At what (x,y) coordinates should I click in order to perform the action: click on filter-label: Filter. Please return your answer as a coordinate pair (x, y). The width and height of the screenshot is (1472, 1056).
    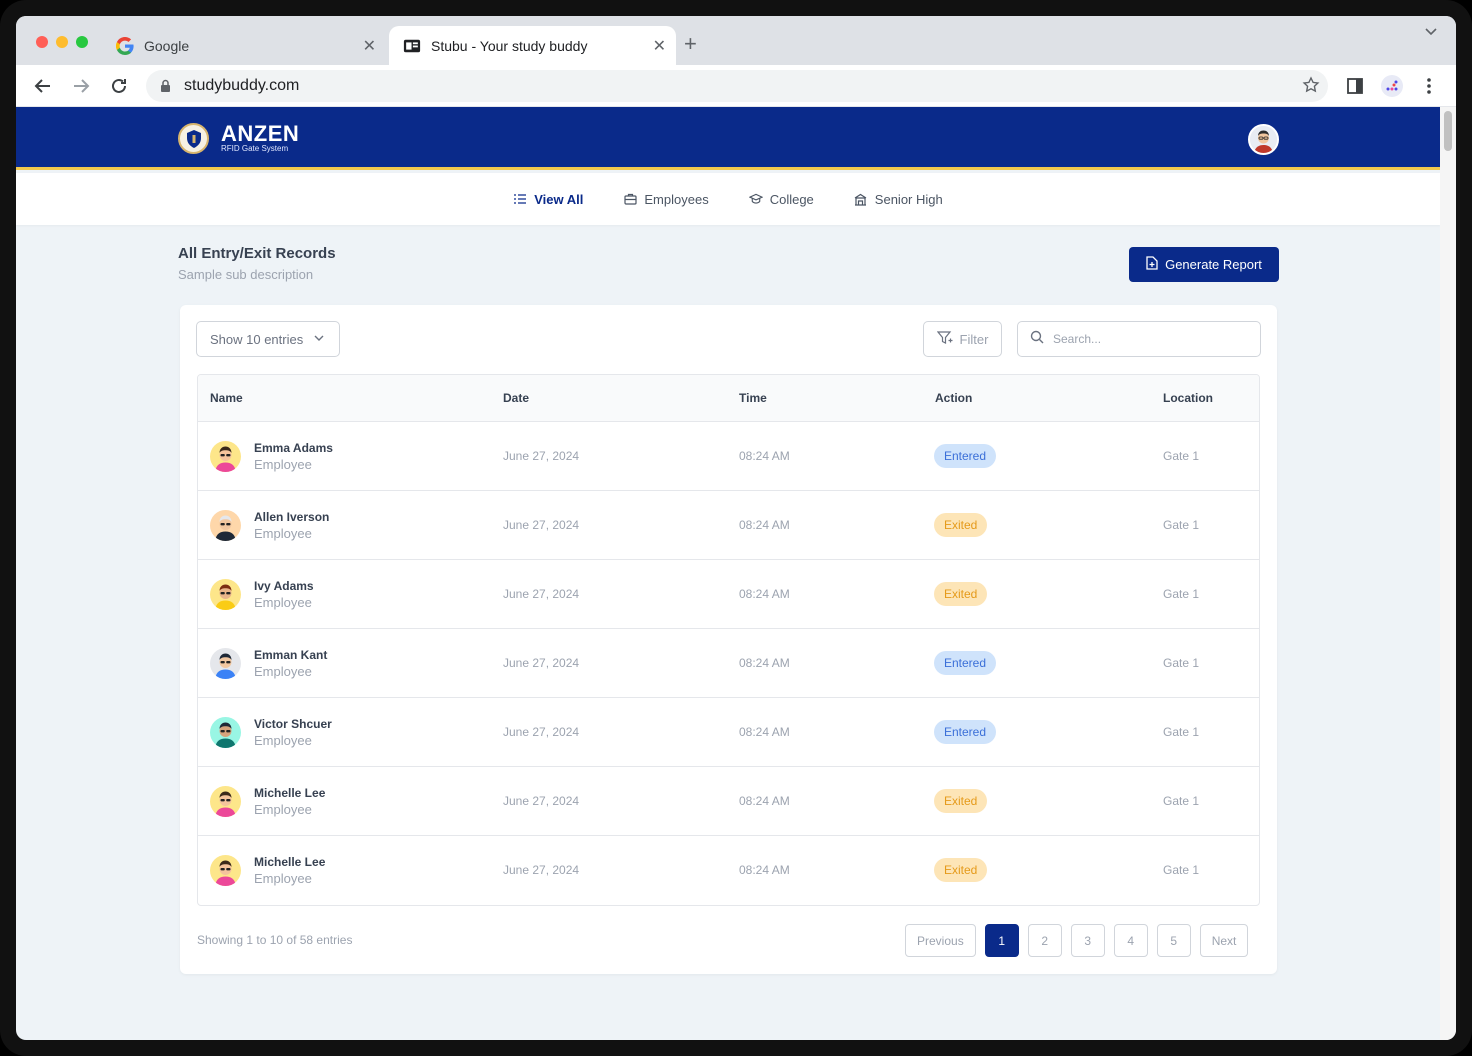
    Looking at the image, I should click on (974, 339).